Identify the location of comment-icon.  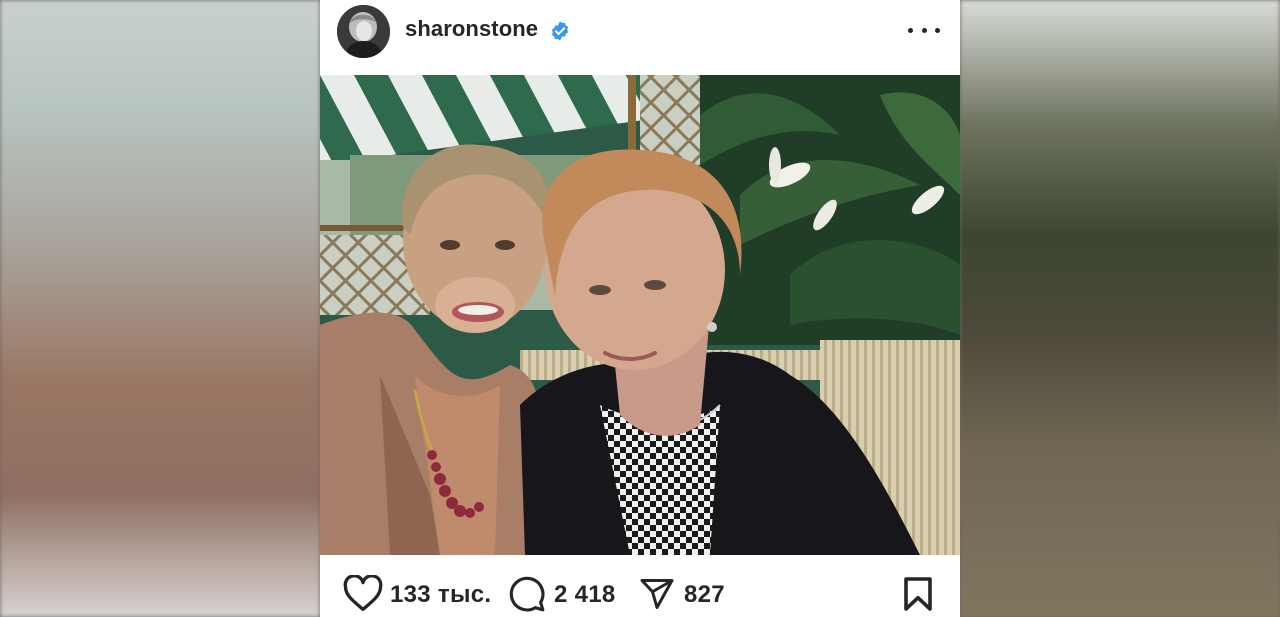
(527, 594).